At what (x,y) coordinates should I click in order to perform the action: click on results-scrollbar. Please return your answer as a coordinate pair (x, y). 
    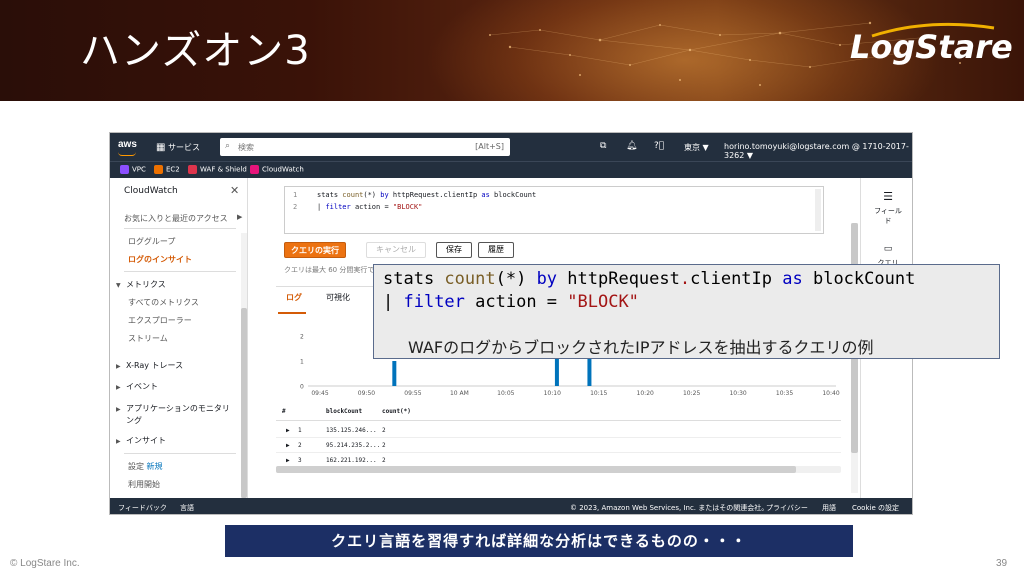
    Looking at the image, I should click on (558, 469).